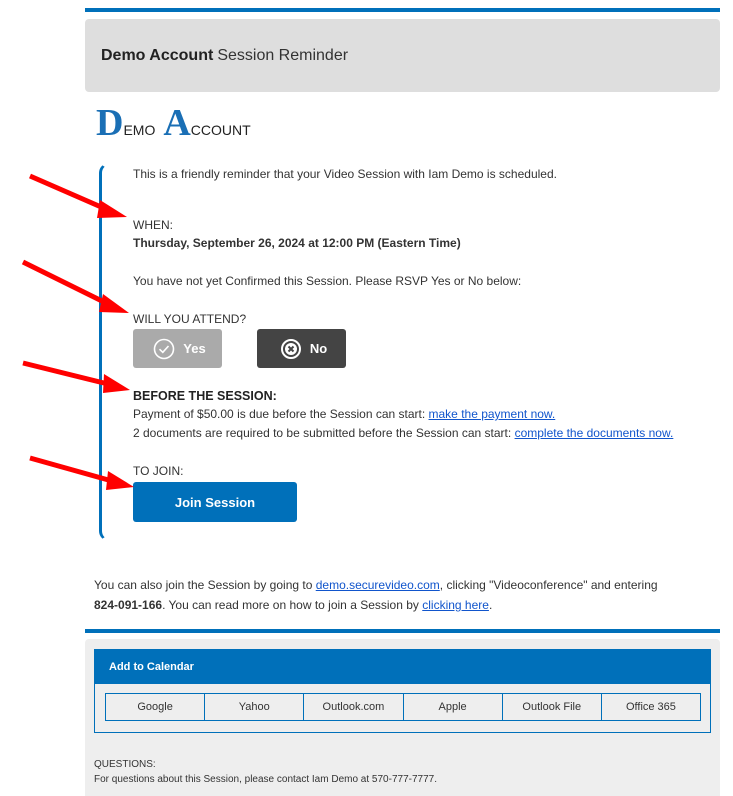 The image size is (733, 796). I want to click on demo-account-logo: D EMO A CCOUNT, so click(173, 123).